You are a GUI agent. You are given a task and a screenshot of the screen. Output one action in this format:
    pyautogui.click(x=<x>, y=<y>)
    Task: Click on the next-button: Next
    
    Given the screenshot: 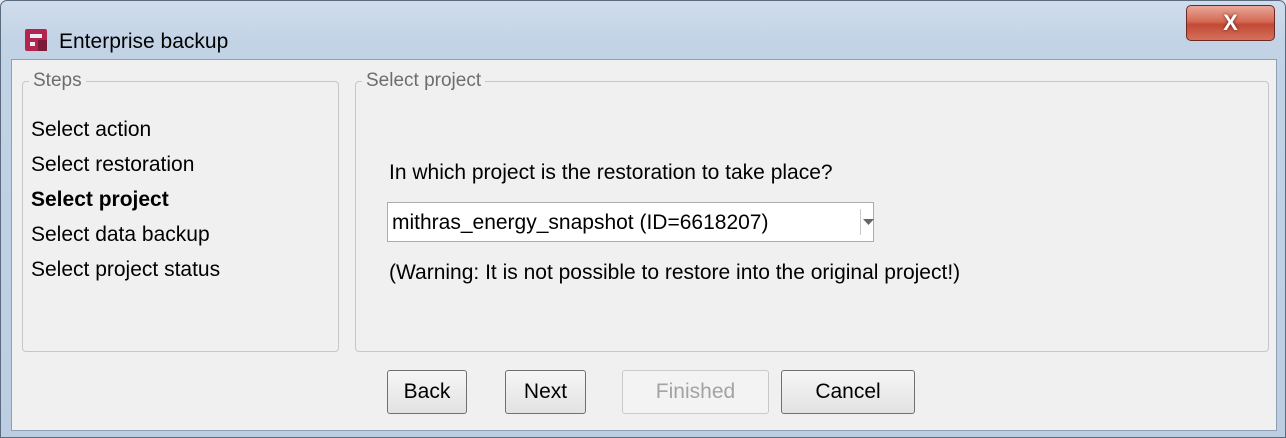 What is the action you would take?
    pyautogui.click(x=545, y=392)
    